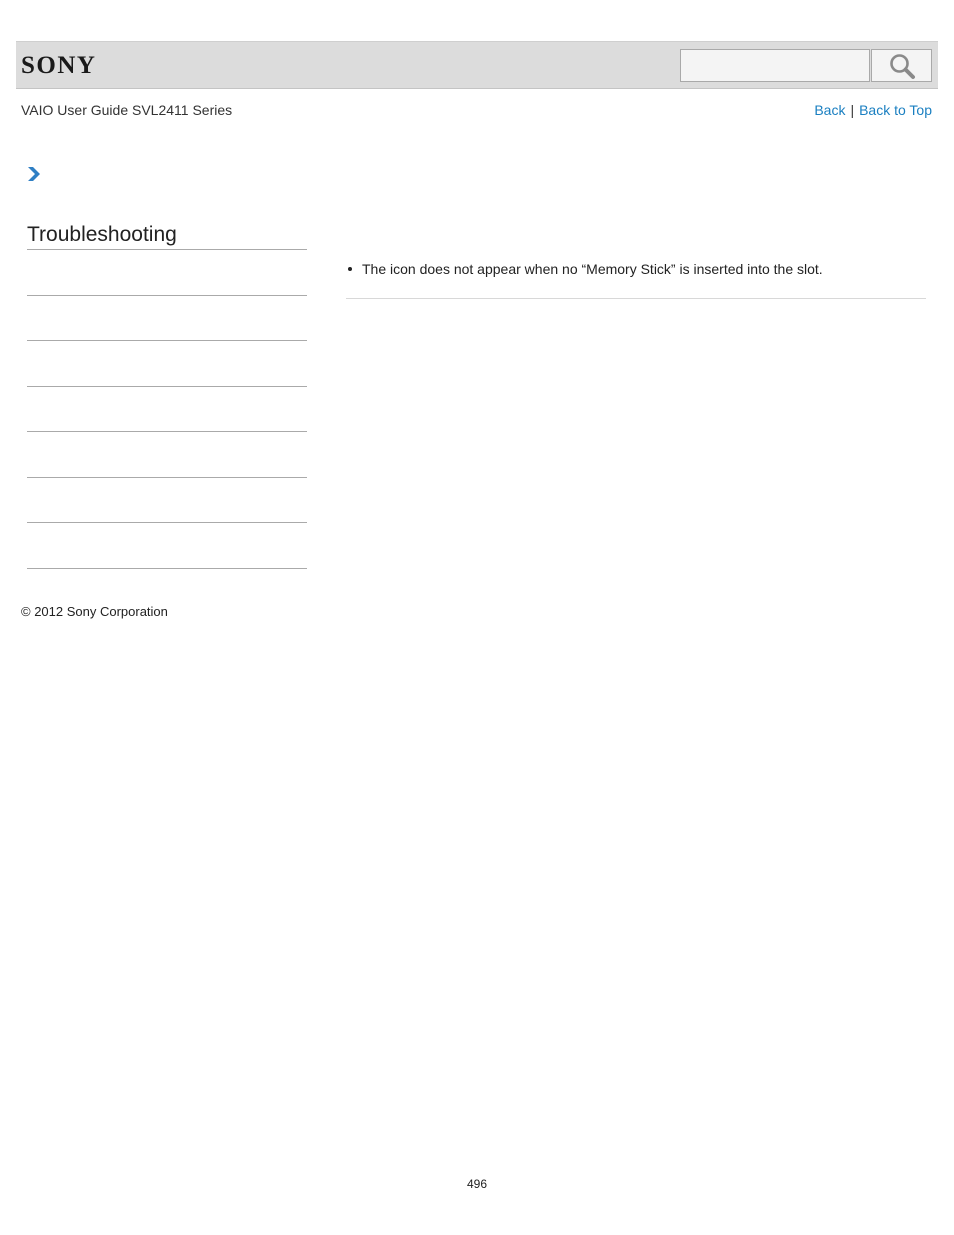 This screenshot has height=1235, width=954. Describe the element at coordinates (94, 611) in the screenshot. I see `copyright: © 2012 Sony Corporation` at that location.